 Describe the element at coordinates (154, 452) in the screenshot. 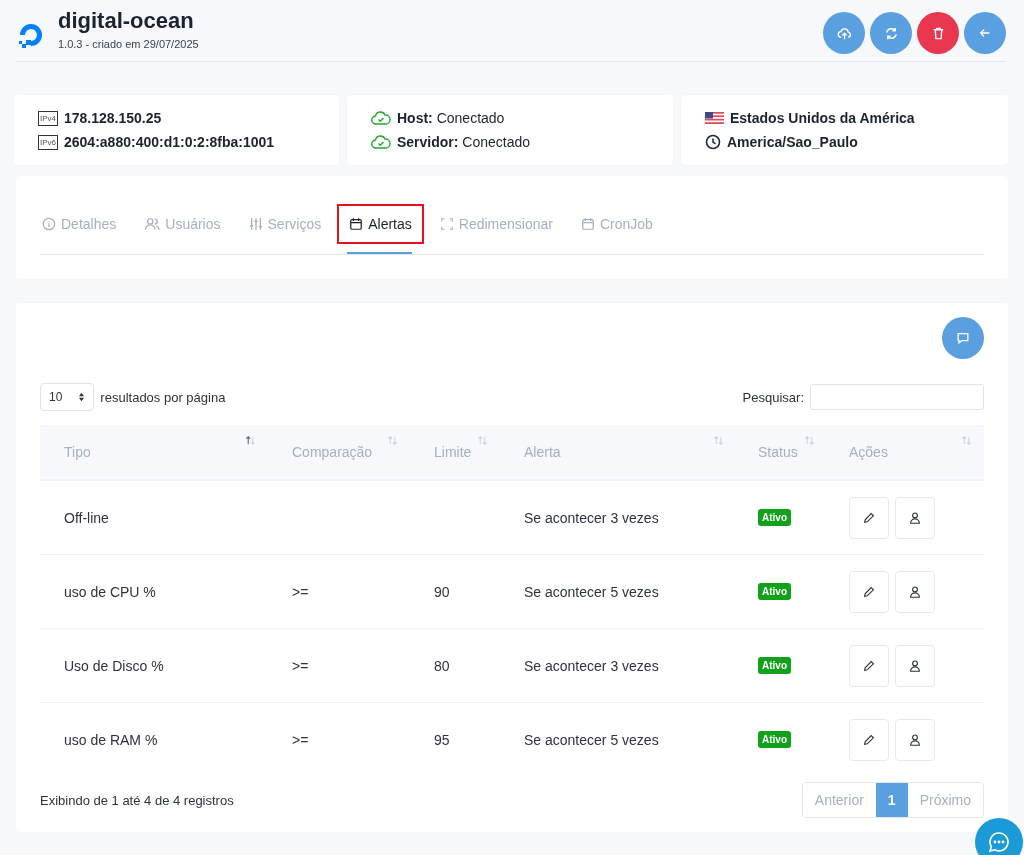

I see `column-header: Tipo` at that location.